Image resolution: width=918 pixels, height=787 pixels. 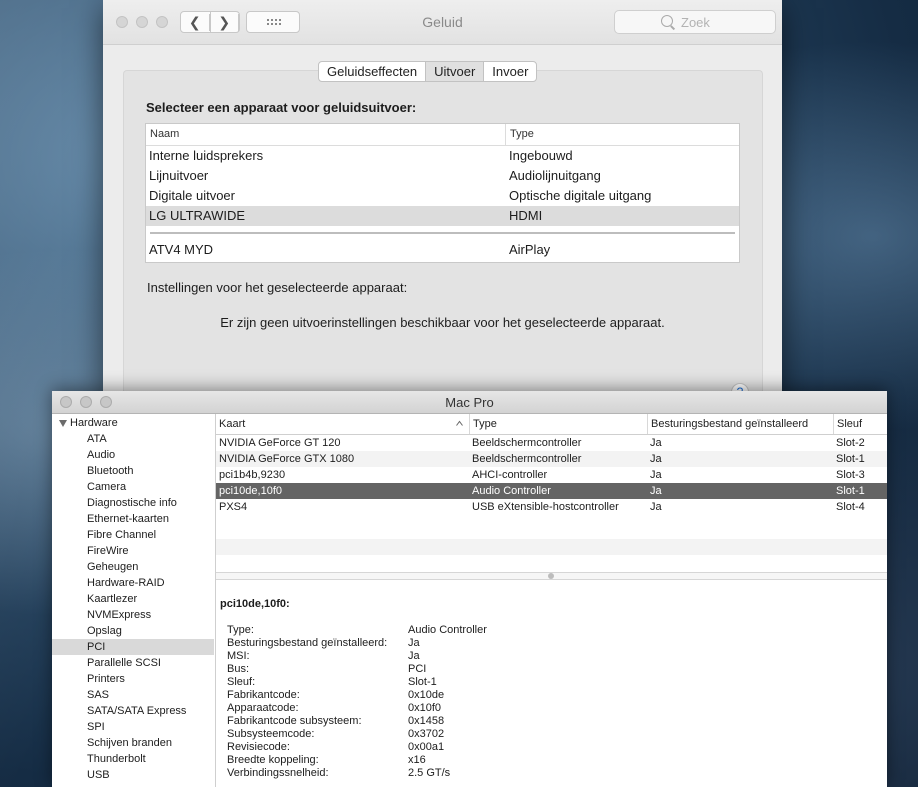 What do you see at coordinates (447, 630) in the screenshot?
I see `detail-value: Audio Controller` at bounding box center [447, 630].